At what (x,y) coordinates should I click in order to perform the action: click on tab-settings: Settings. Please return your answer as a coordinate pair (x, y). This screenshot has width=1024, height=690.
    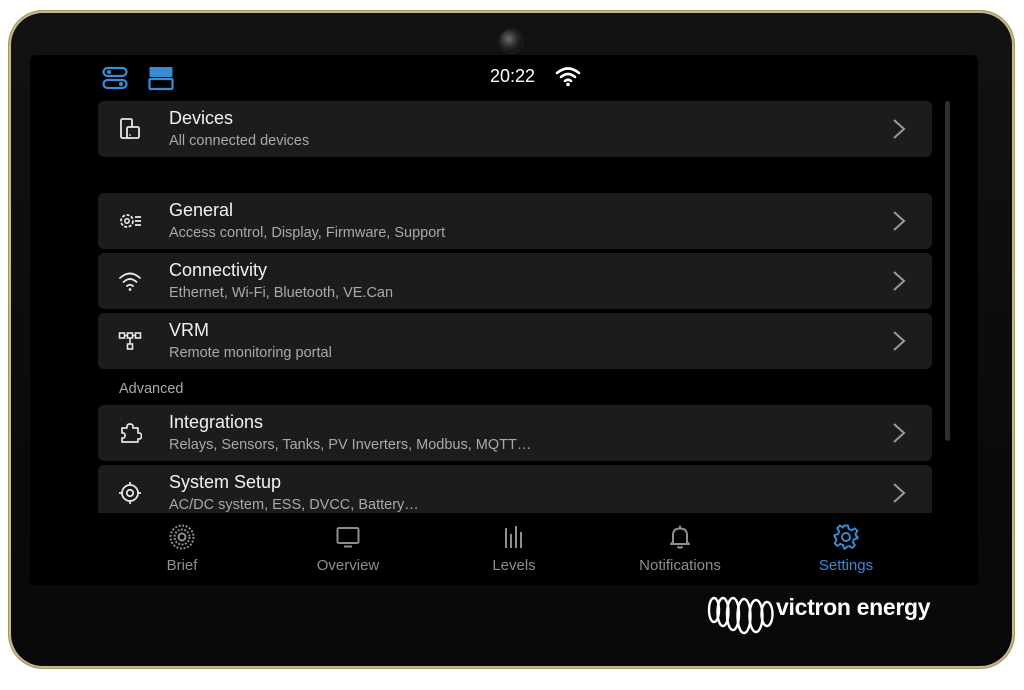
    Looking at the image, I should click on (846, 551).